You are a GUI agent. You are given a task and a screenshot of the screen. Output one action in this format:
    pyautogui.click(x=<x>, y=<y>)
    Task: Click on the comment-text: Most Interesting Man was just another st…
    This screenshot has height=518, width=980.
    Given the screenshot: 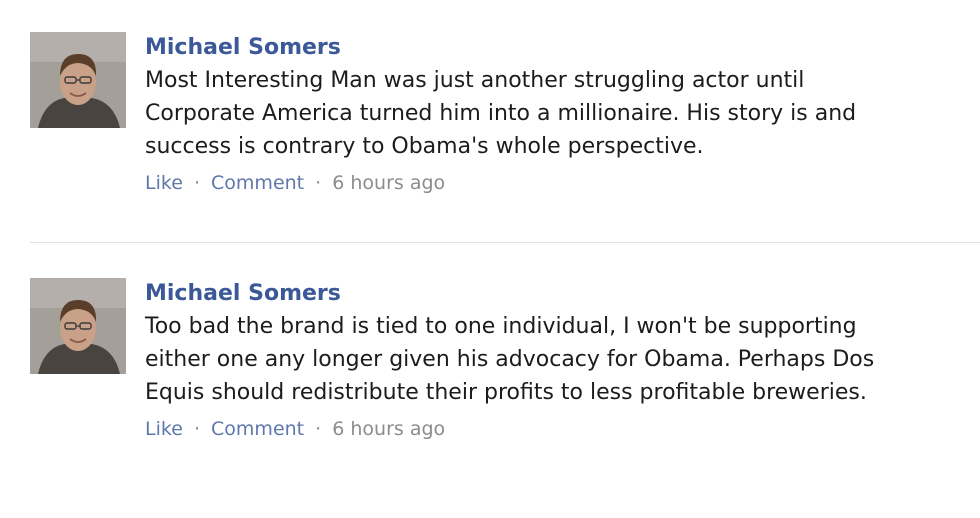 What is the action you would take?
    pyautogui.click(x=501, y=113)
    